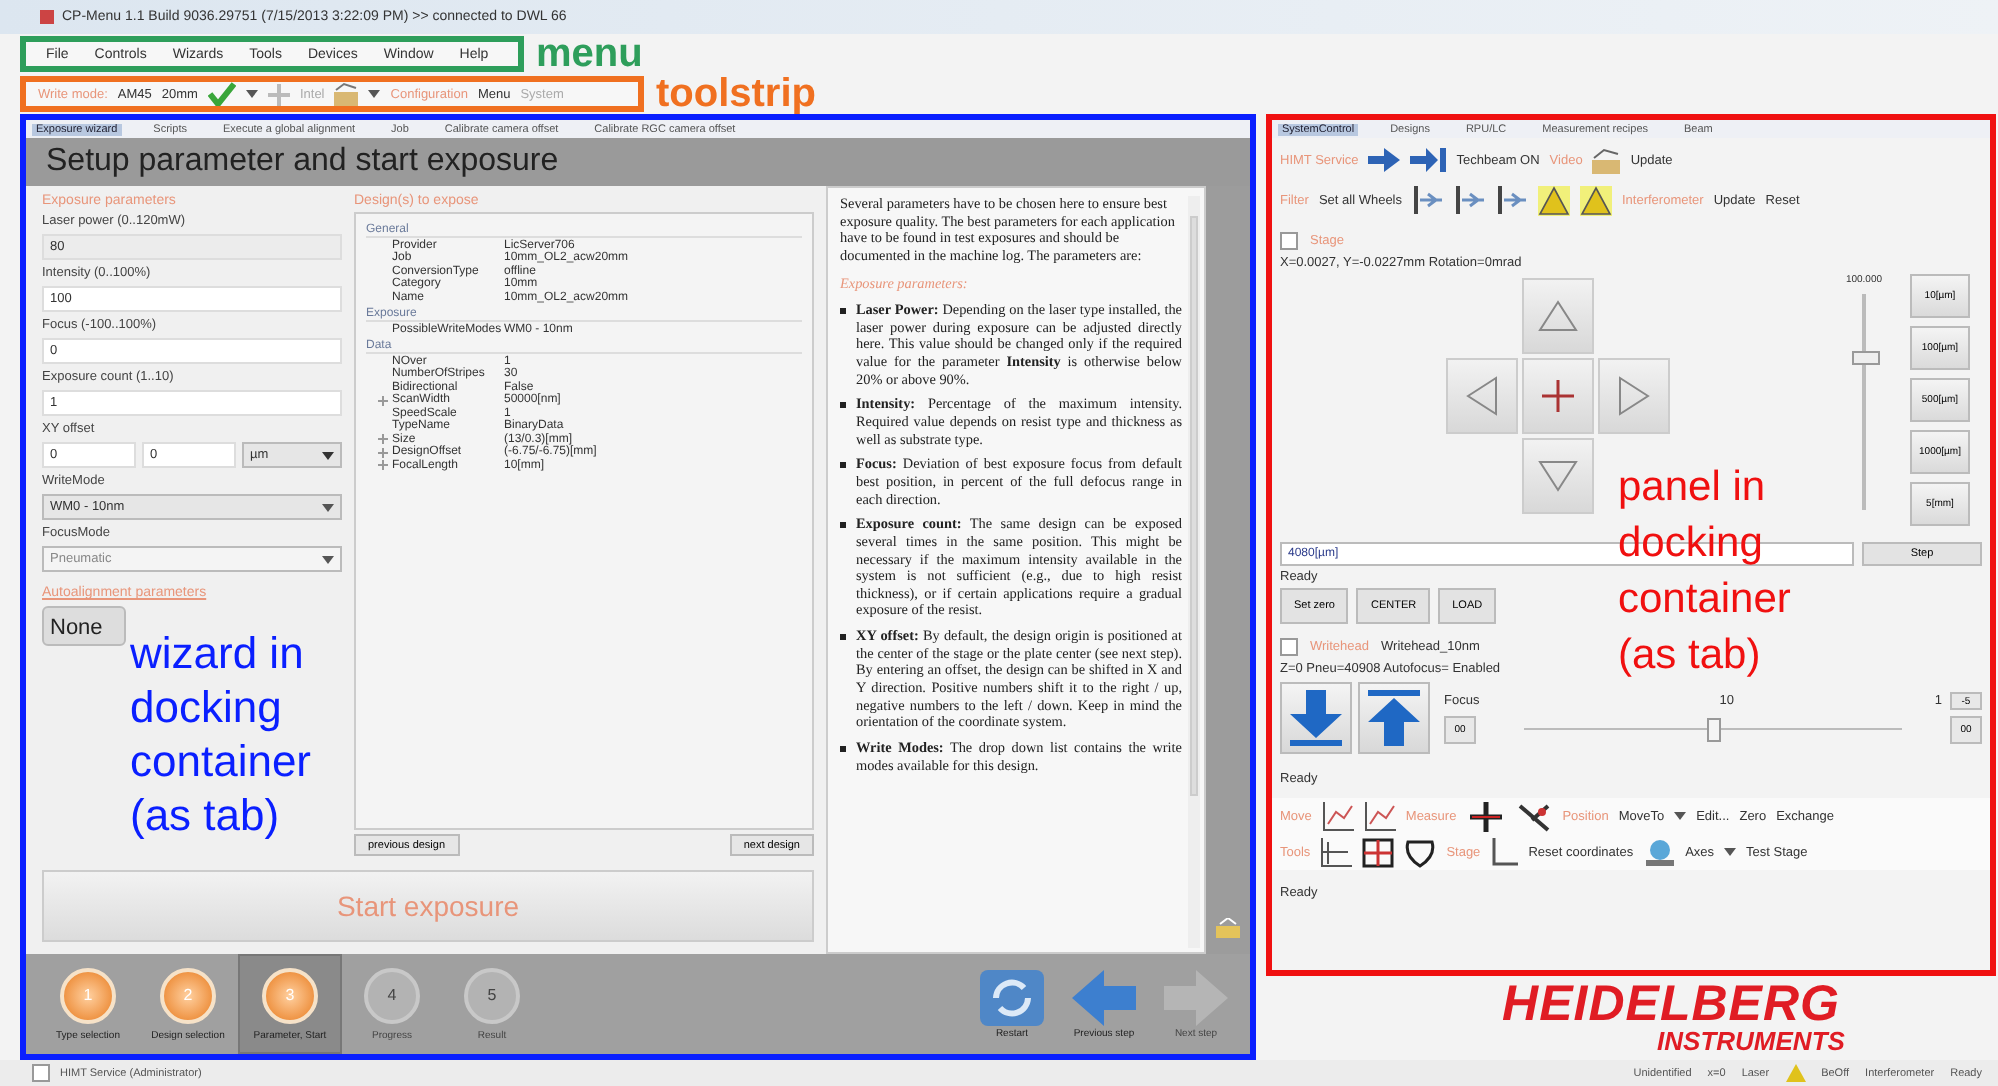  Describe the element at coordinates (1378, 852) in the screenshot. I see `grid-icon` at that location.